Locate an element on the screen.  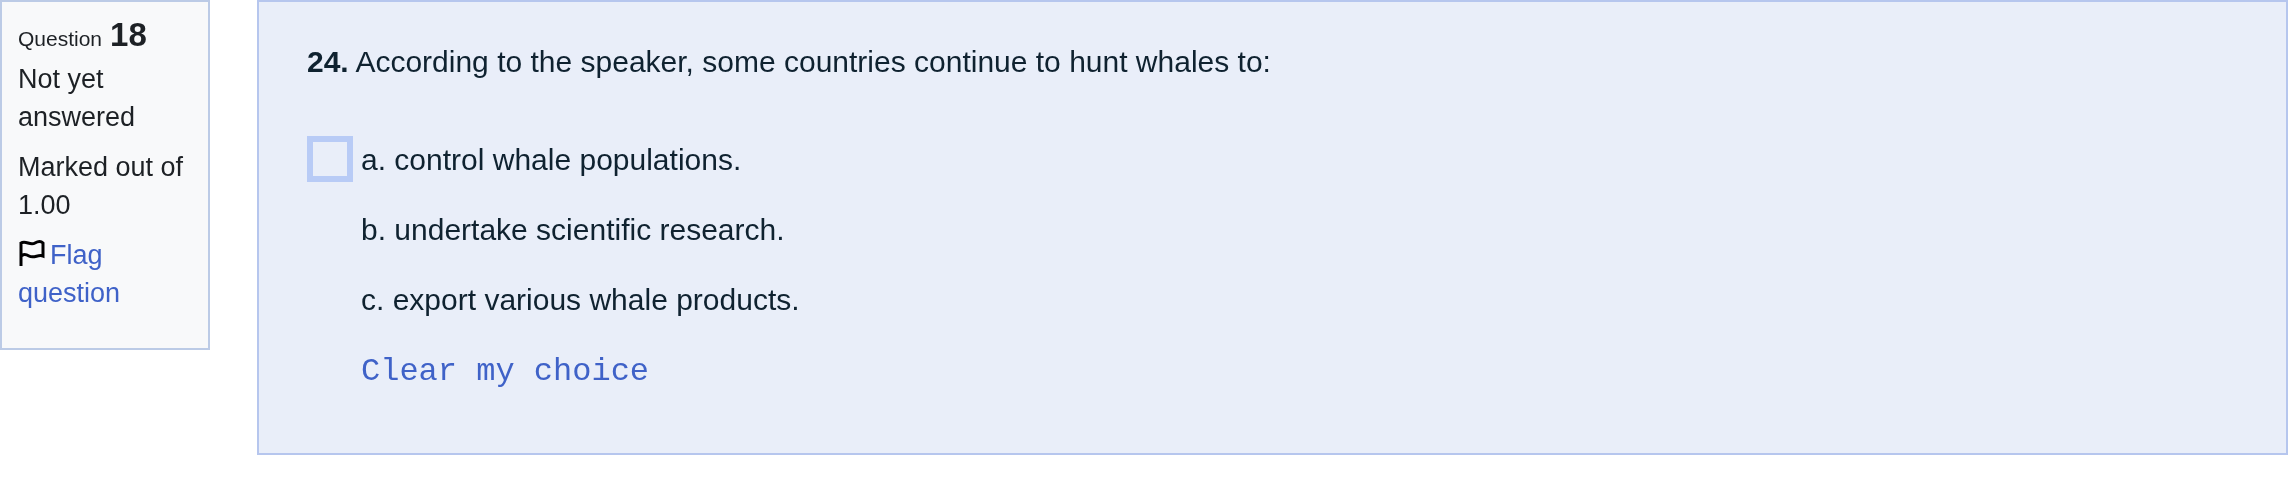
question-text: 24. According to the speaker, some countries continue to hunt whales to: is located at coordinates (789, 62).